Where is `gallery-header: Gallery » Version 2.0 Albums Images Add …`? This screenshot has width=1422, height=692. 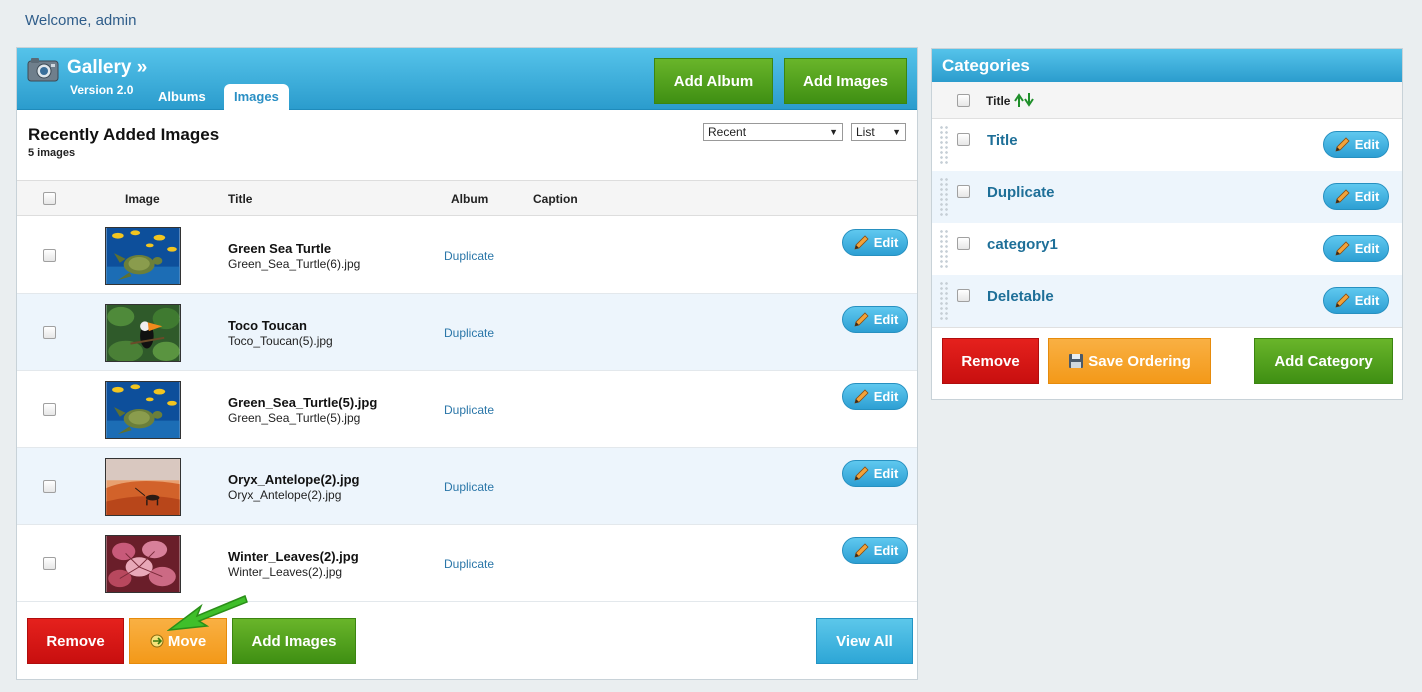 gallery-header: Gallery » Version 2.0 Albums Images Add … is located at coordinates (467, 79).